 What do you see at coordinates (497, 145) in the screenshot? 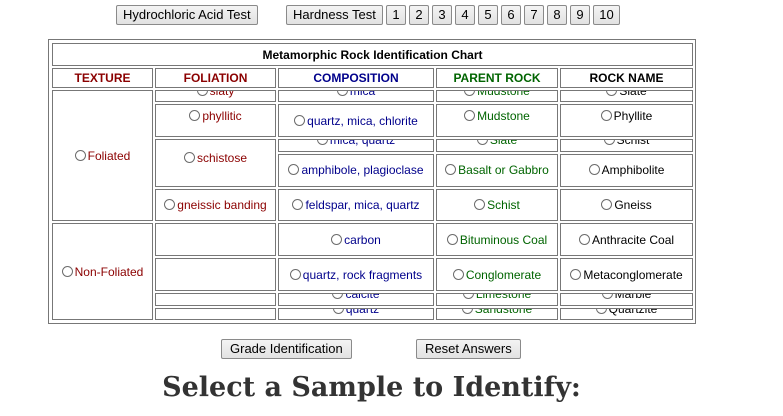
I see `parent-rock-option: Slate` at bounding box center [497, 145].